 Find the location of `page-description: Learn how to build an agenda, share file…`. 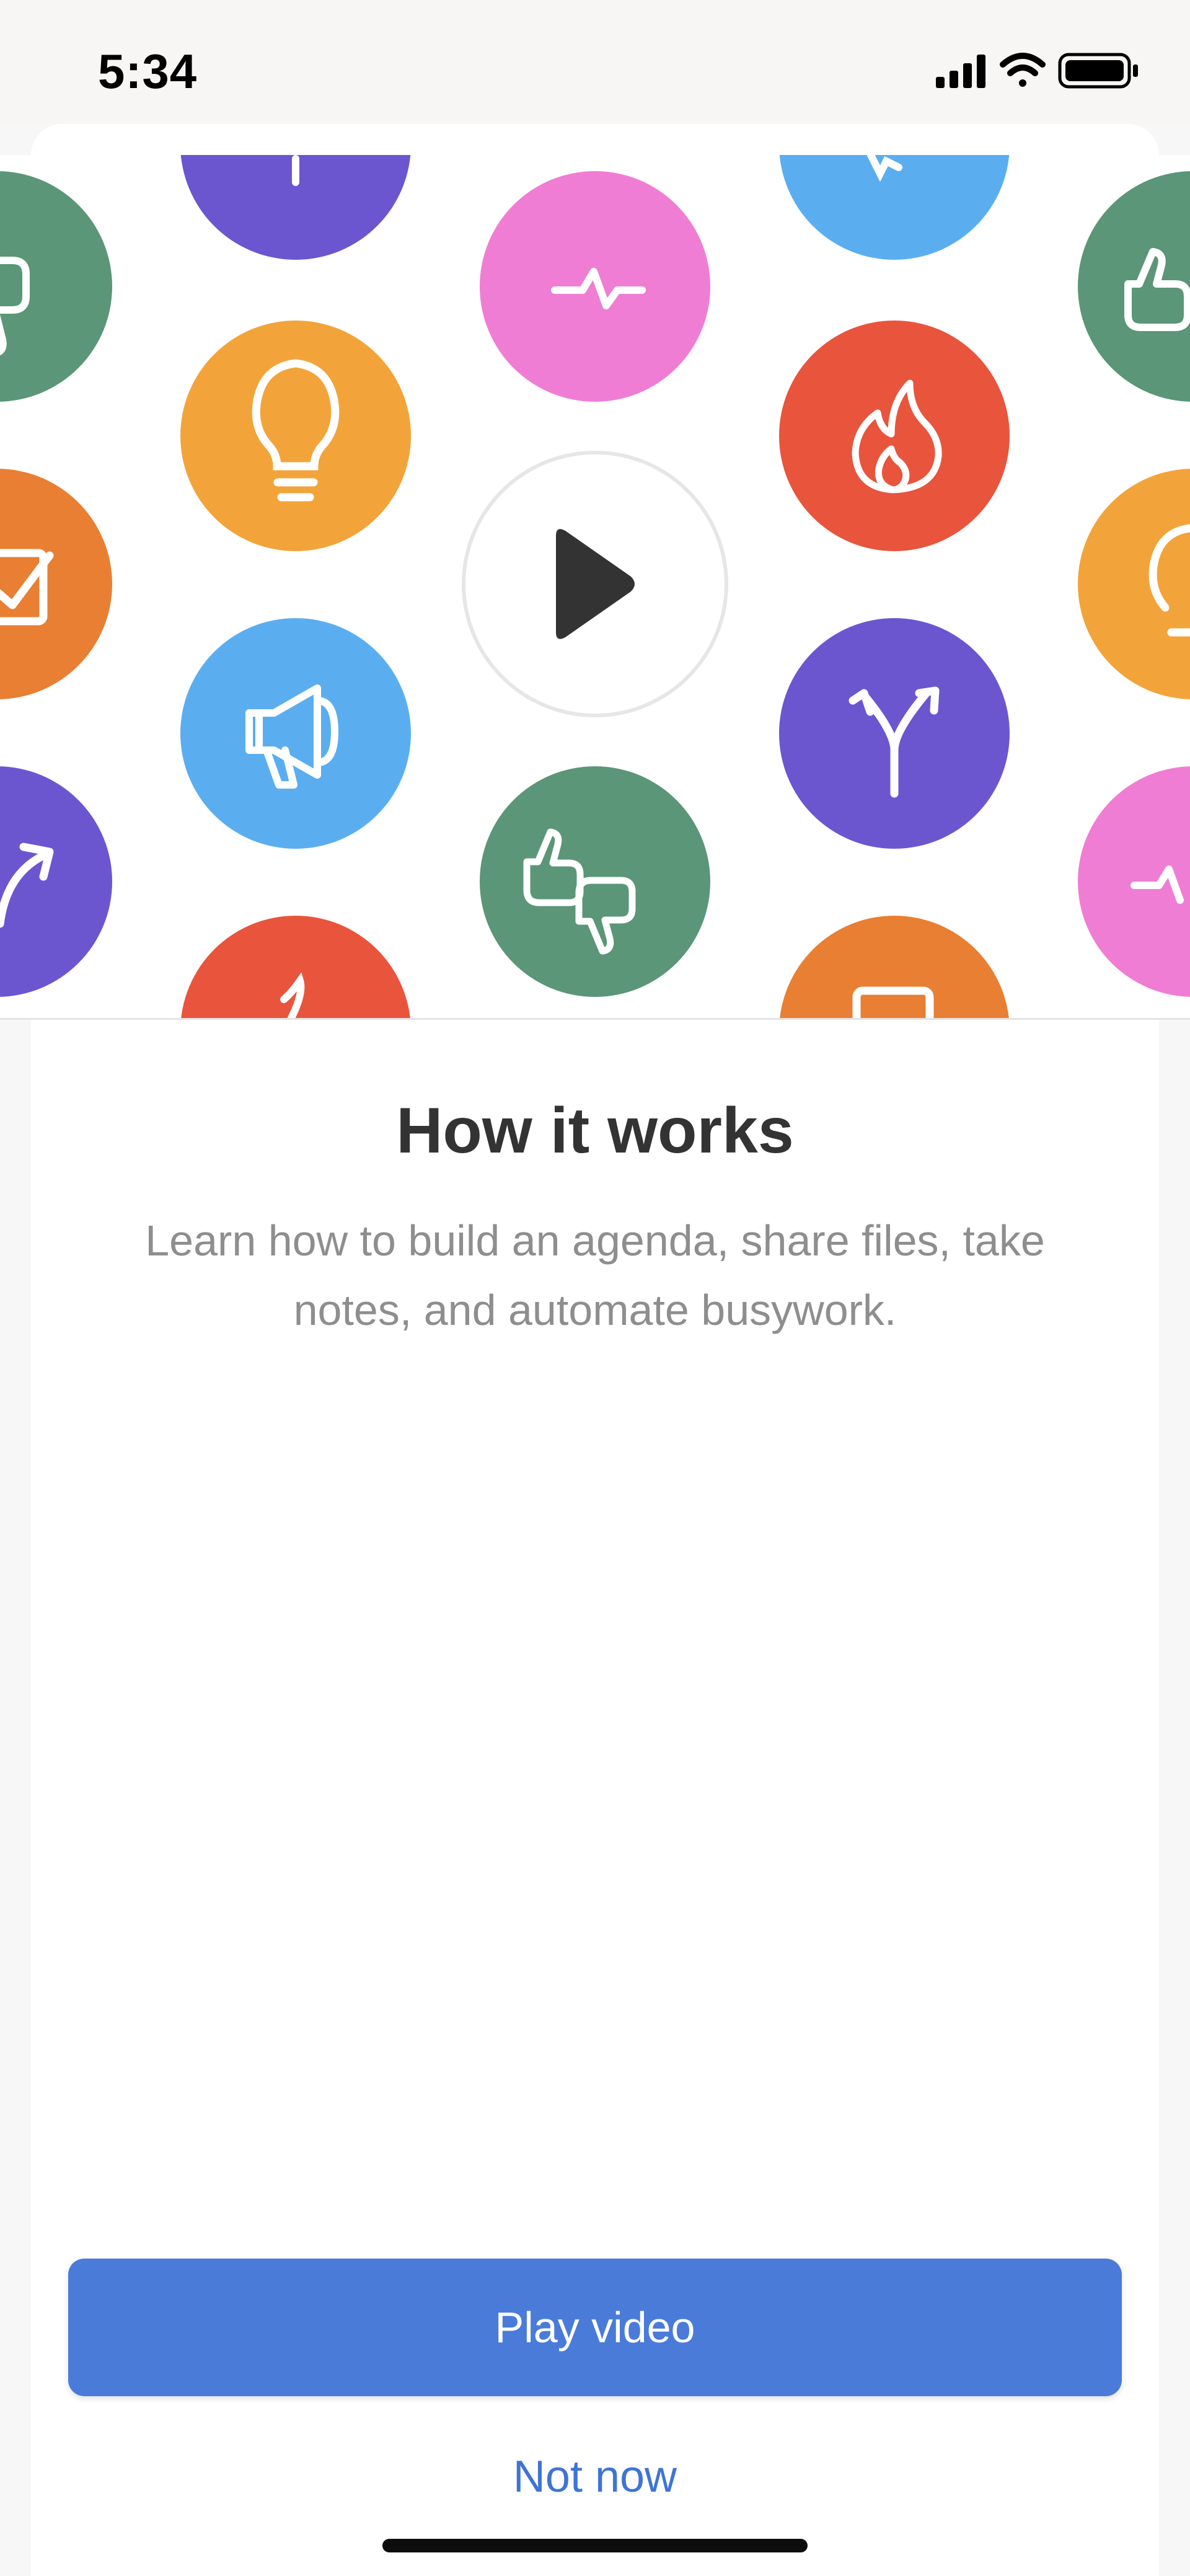

page-description: Learn how to build an agenda, share file… is located at coordinates (595, 1275).